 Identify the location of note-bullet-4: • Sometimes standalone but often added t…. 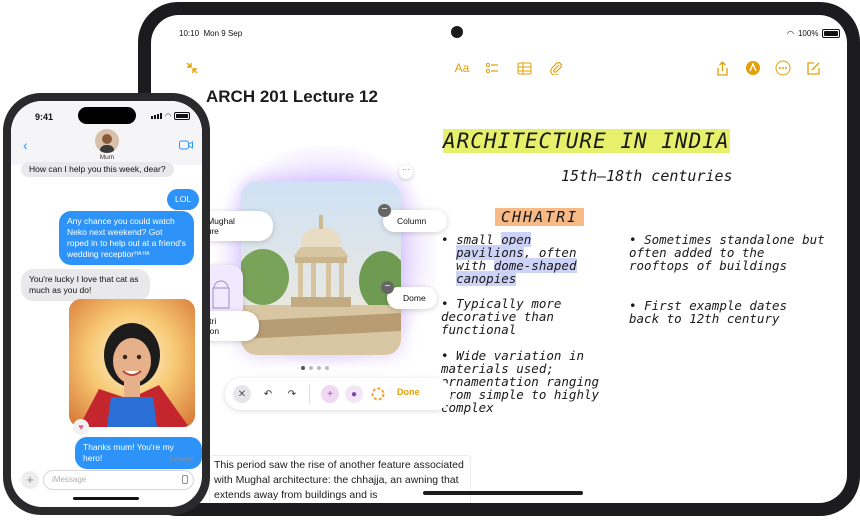
(729, 252).